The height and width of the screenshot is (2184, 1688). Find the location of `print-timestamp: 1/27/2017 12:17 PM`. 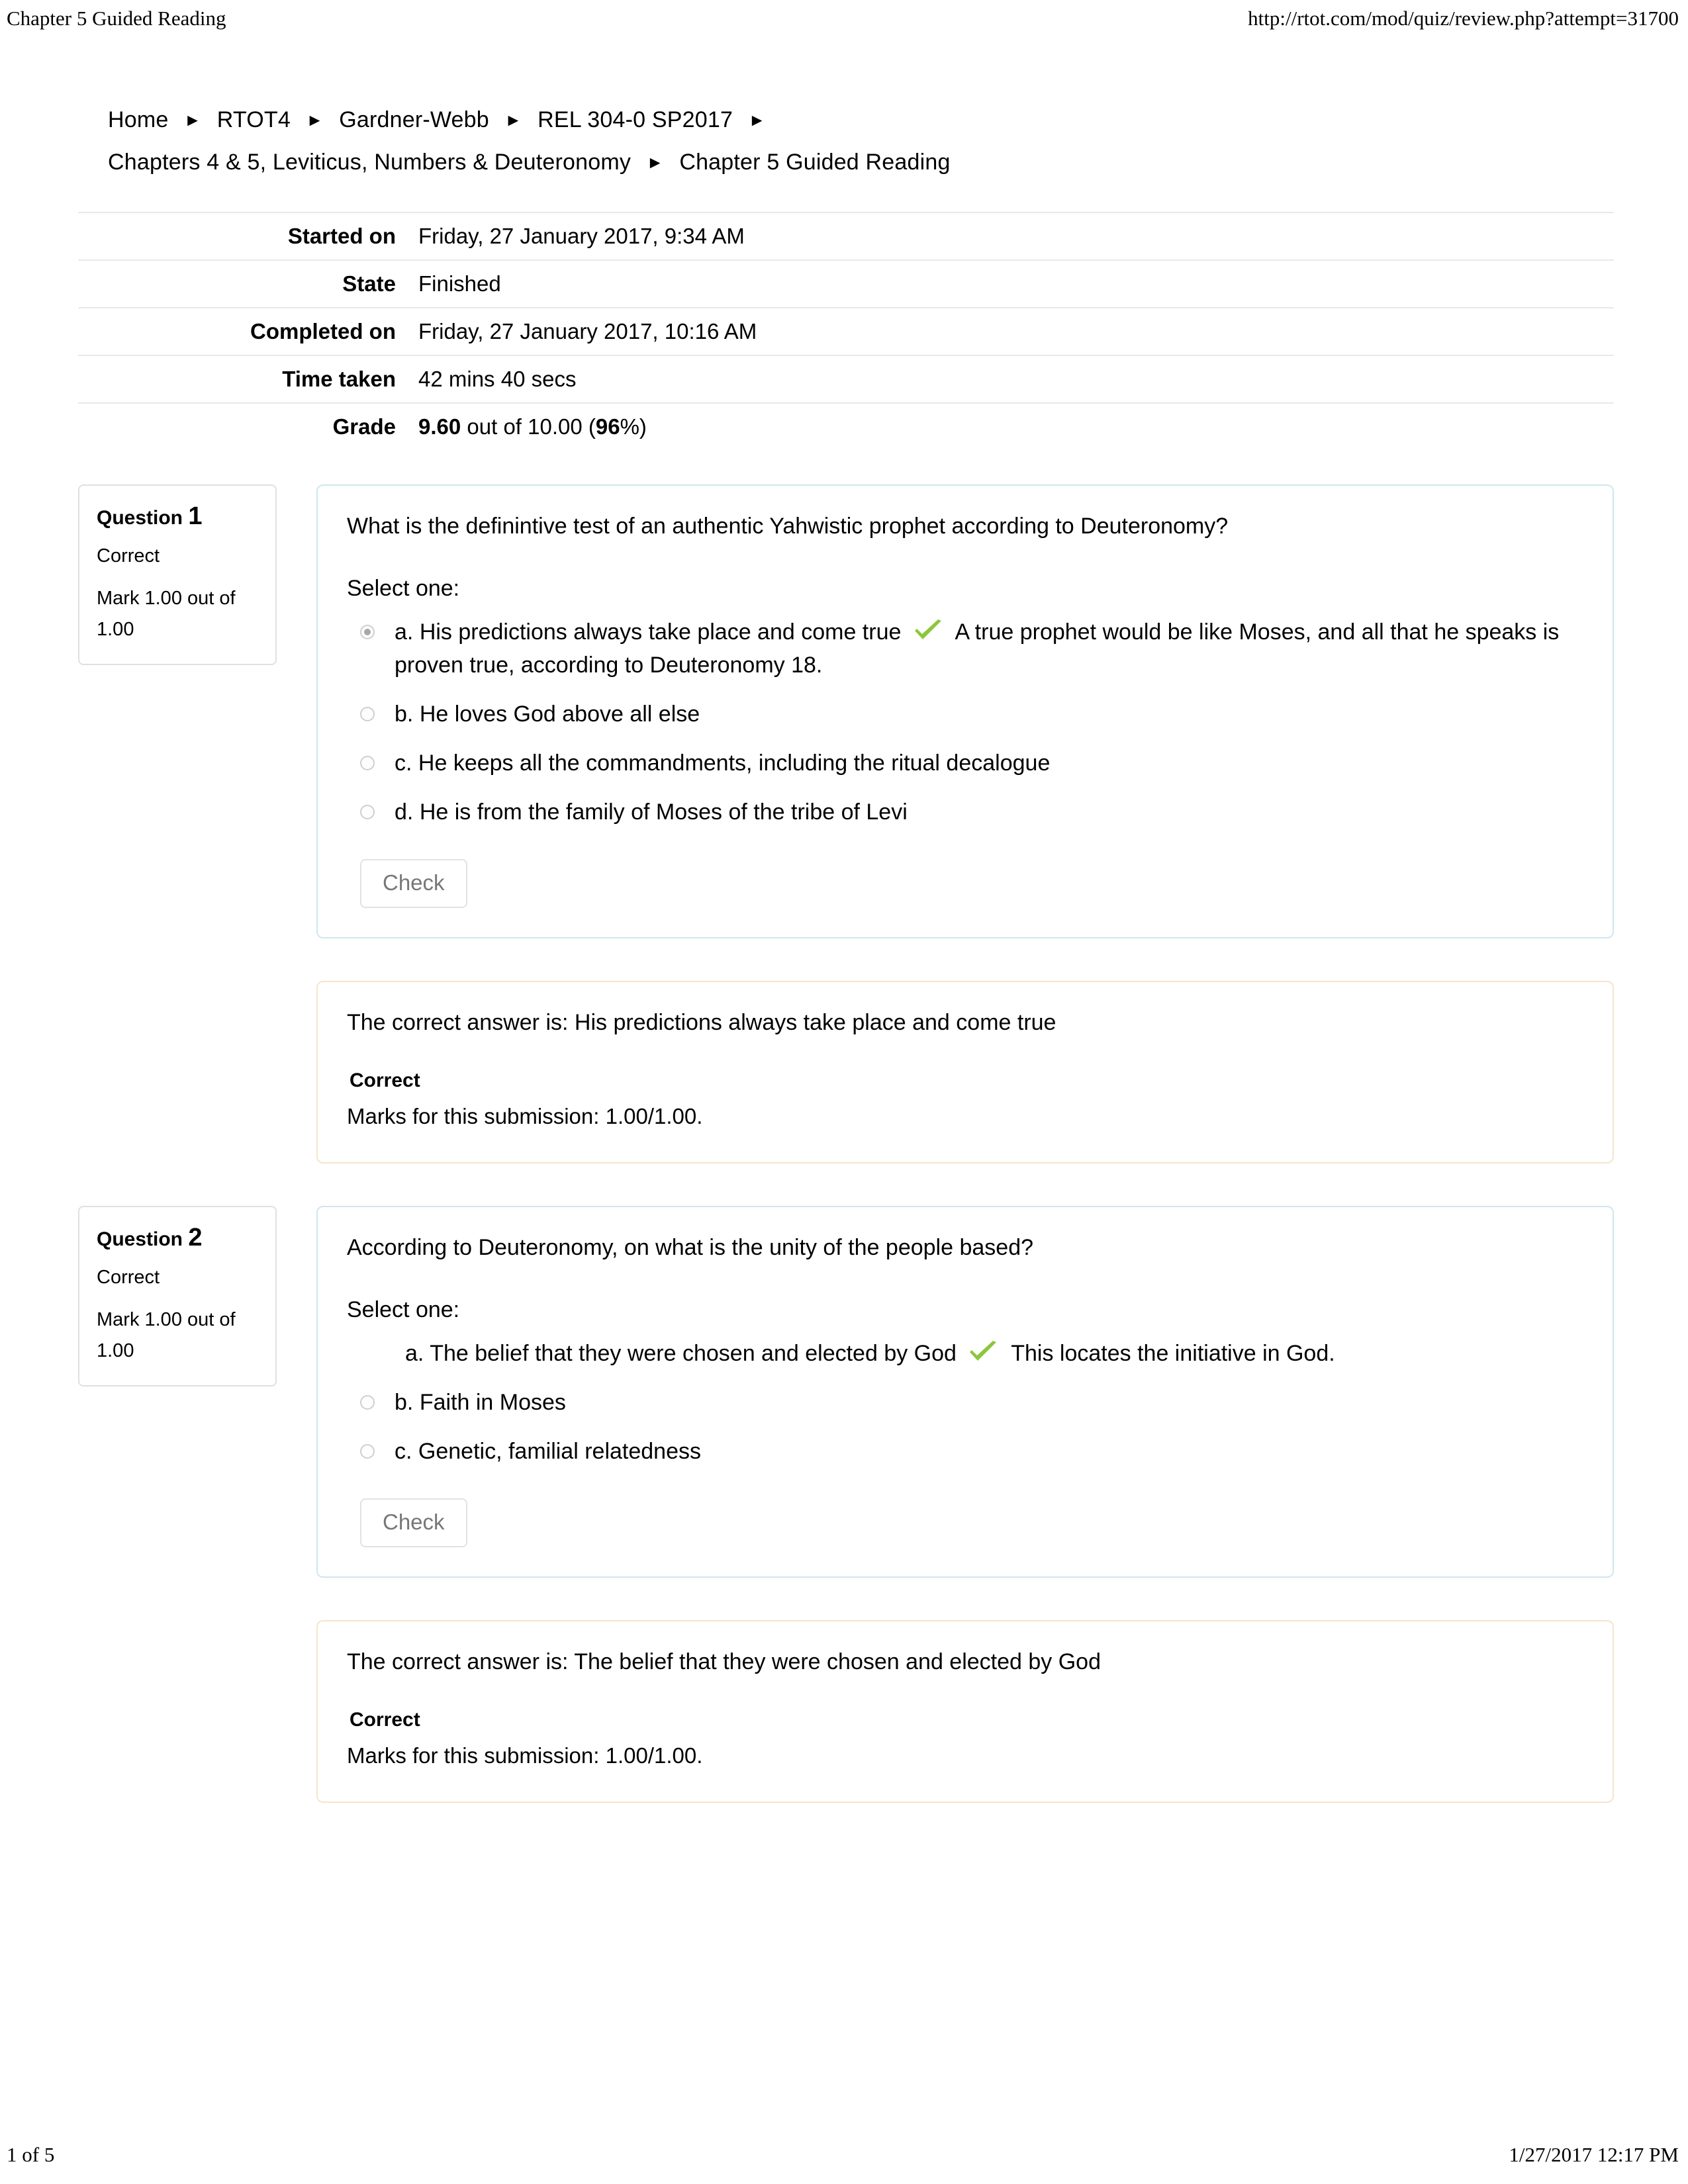

print-timestamp: 1/27/2017 12:17 PM is located at coordinates (1594, 2154).